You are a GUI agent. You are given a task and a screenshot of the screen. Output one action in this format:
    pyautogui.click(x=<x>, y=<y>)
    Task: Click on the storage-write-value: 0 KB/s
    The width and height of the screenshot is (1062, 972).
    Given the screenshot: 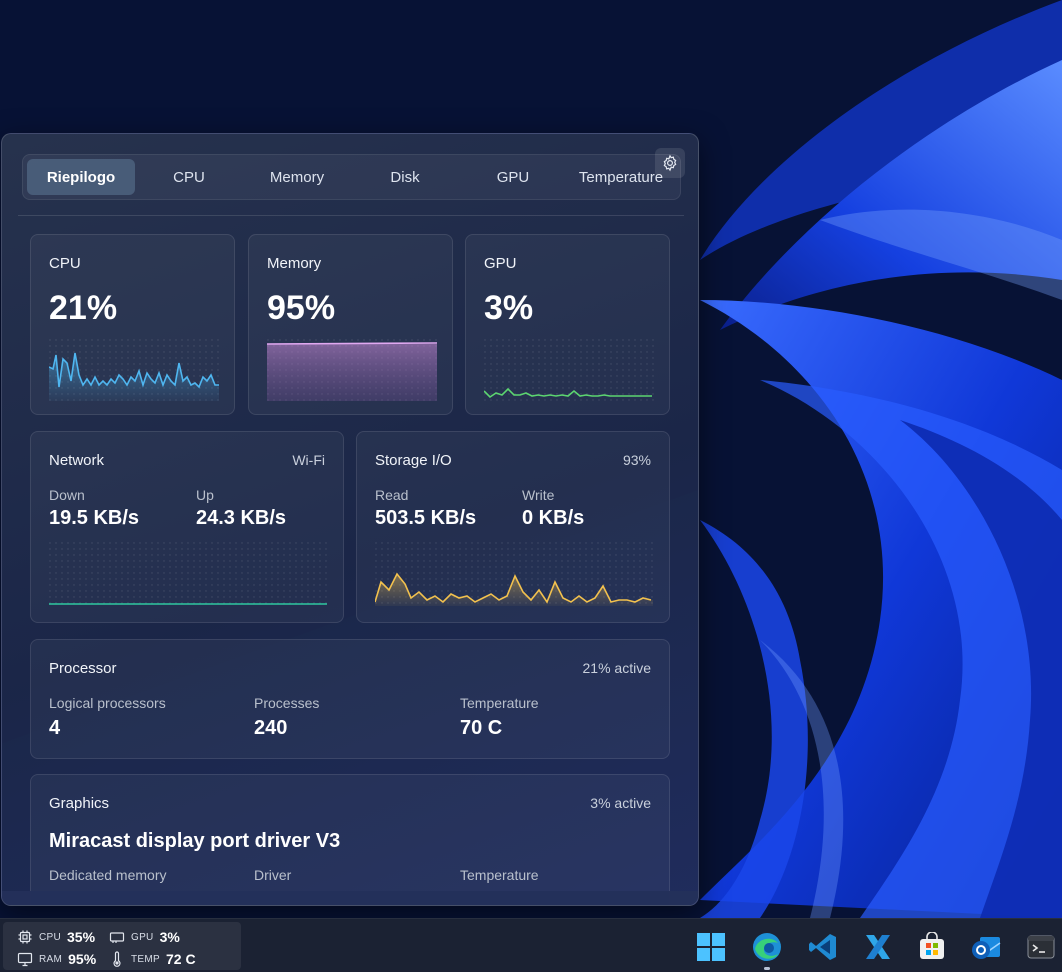 What is the action you would take?
    pyautogui.click(x=553, y=518)
    